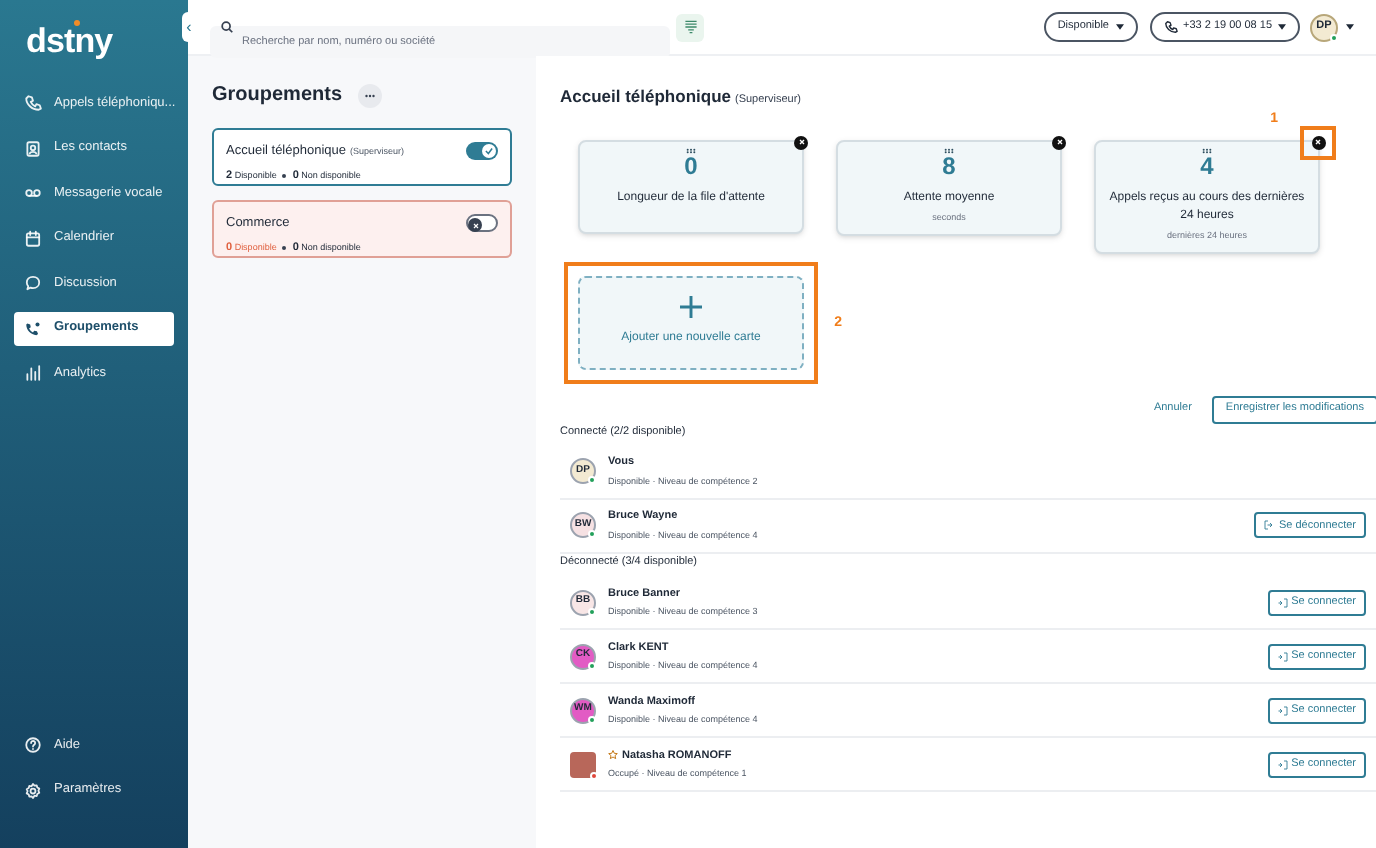 The image size is (1376, 848). Describe the element at coordinates (645, 97) in the screenshot. I see `detail-title: Accueil téléphonique` at that location.